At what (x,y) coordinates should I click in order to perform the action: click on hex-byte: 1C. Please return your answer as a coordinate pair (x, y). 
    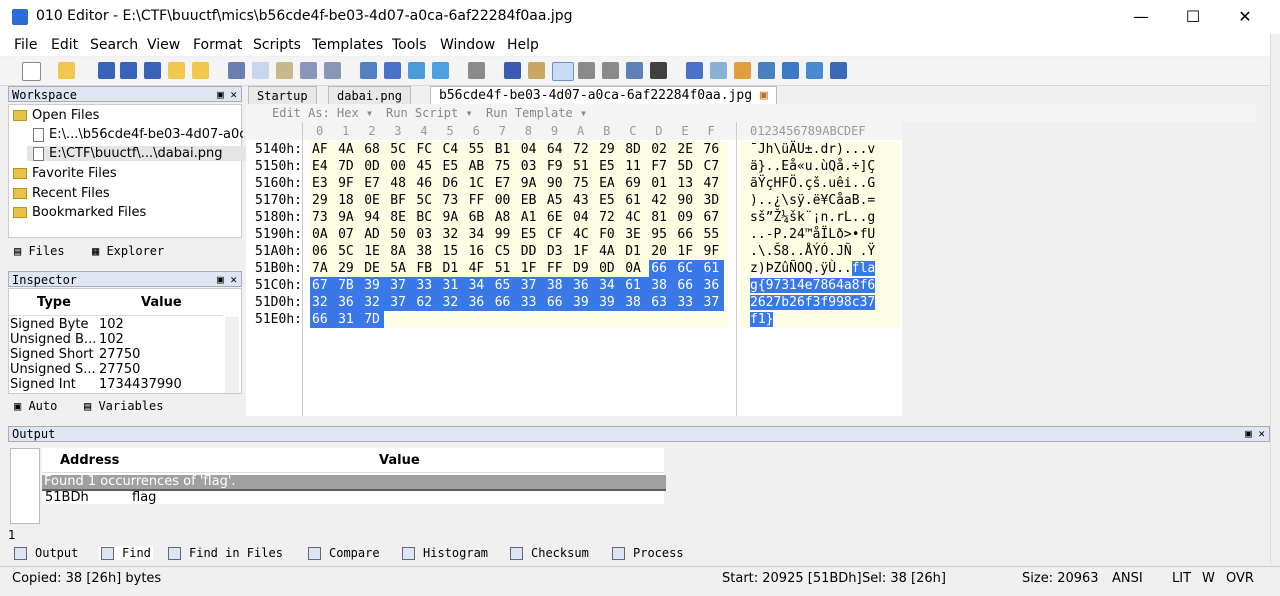
    Looking at the image, I should click on (482, 183).